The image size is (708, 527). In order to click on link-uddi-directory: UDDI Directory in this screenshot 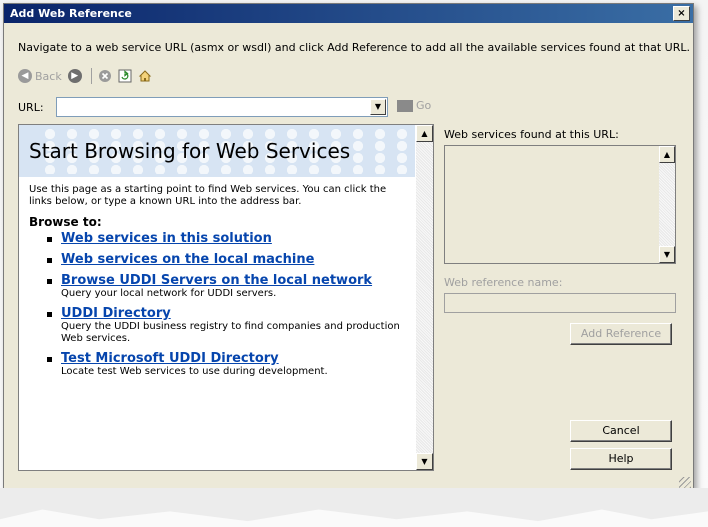, I will do `click(116, 313)`.